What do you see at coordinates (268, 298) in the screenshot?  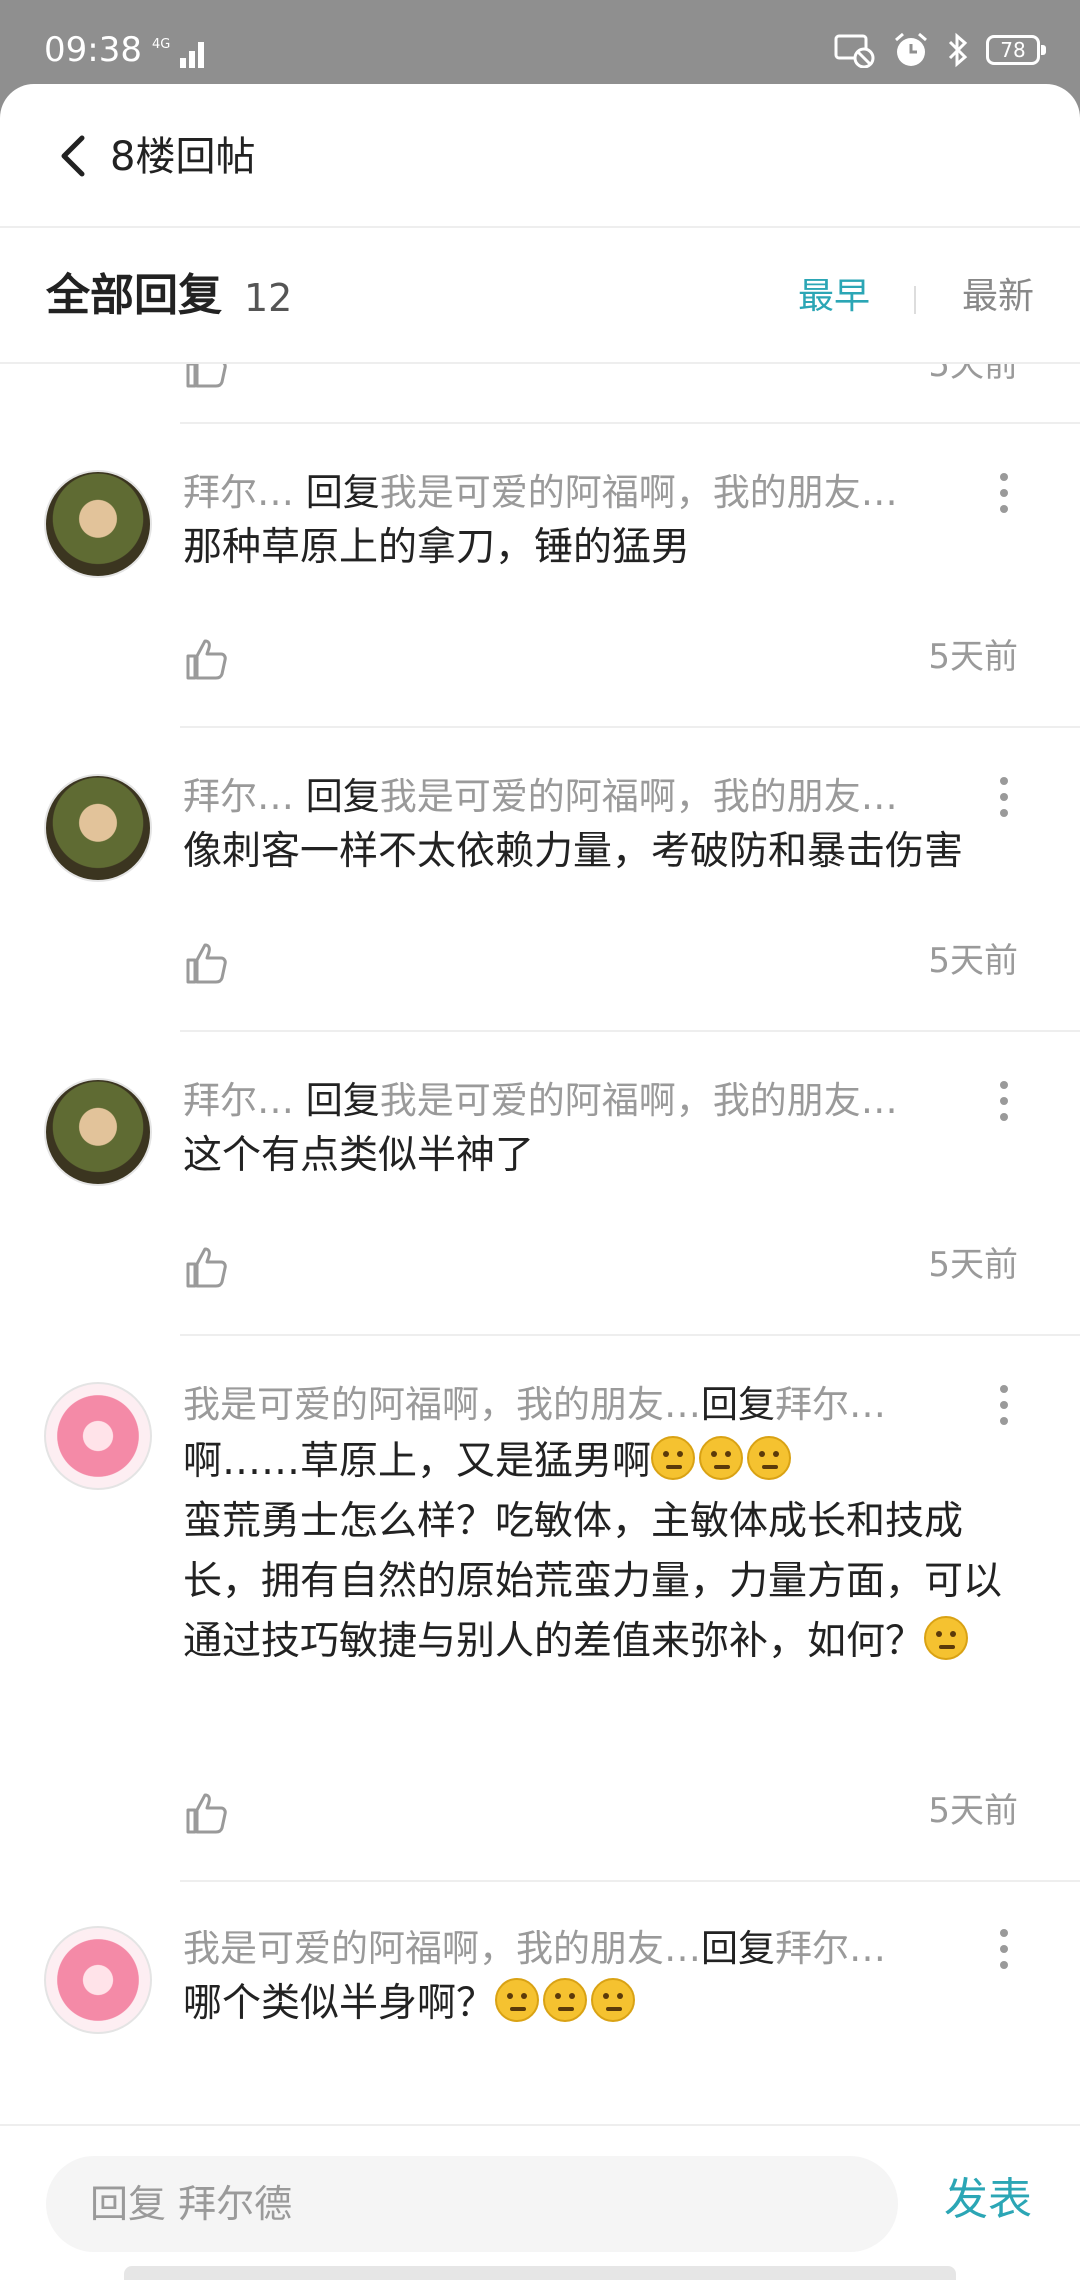 I see `reply-count: 12` at bounding box center [268, 298].